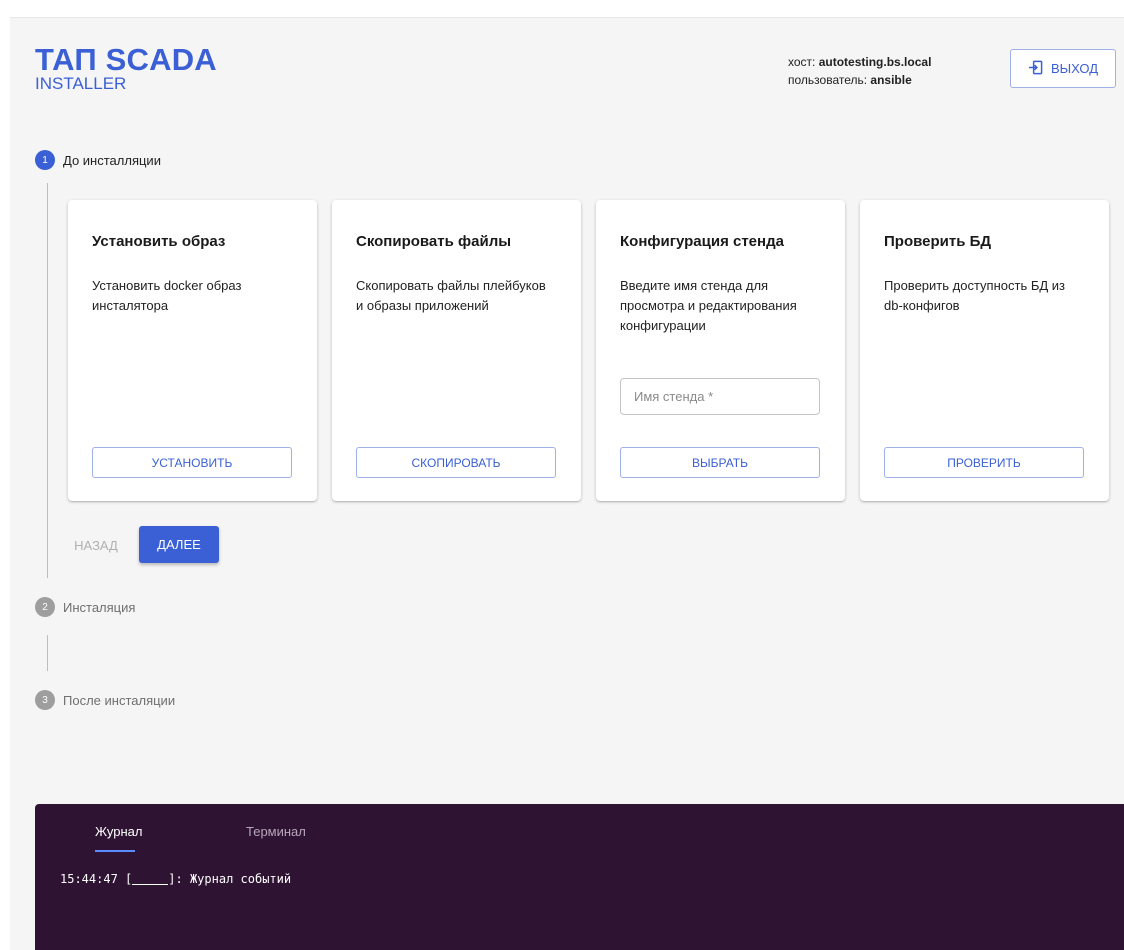  I want to click on card-title: Конфигурация стенда, so click(702, 241).